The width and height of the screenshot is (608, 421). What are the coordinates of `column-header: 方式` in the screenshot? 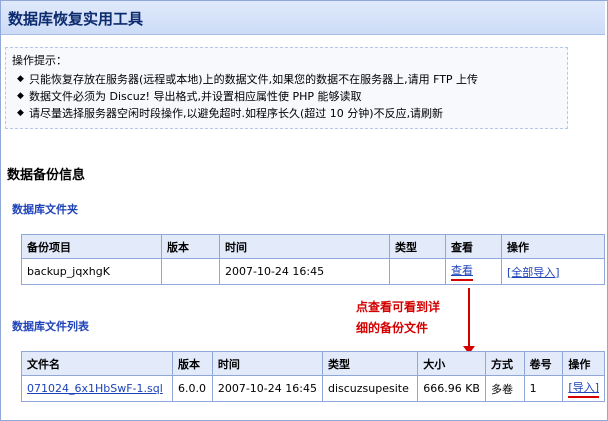 It's located at (504, 363).